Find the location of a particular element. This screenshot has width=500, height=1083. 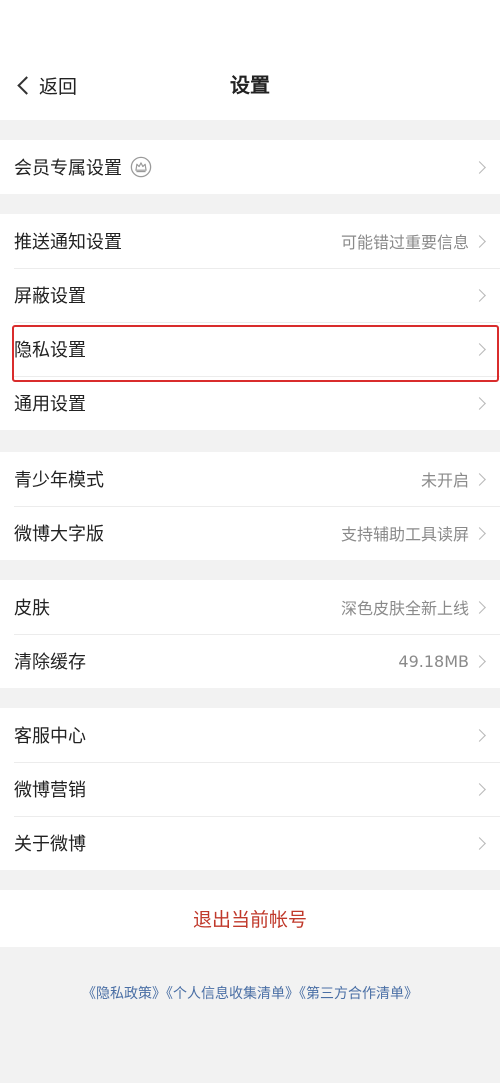

row-member-settings: 会员专属设置 is located at coordinates (250, 167).